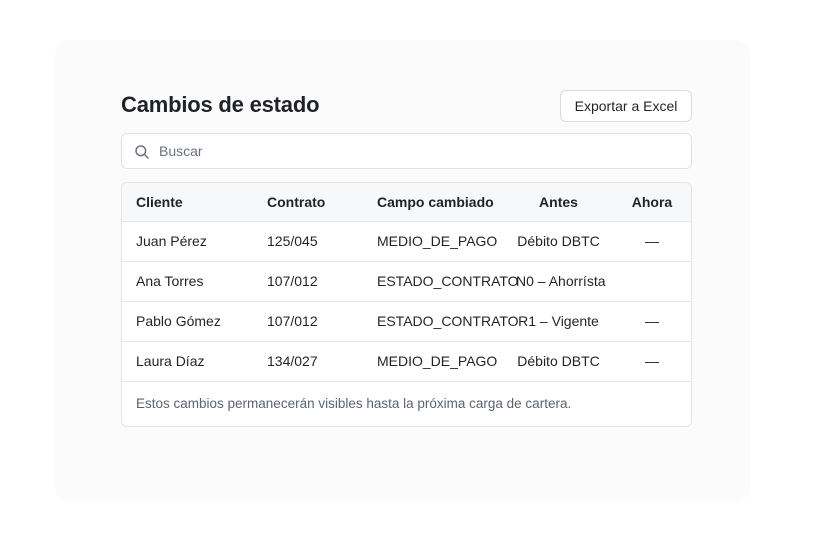 Image resolution: width=819 pixels, height=551 pixels. I want to click on cell-antes: N0 – Ahorrísta, so click(561, 281).